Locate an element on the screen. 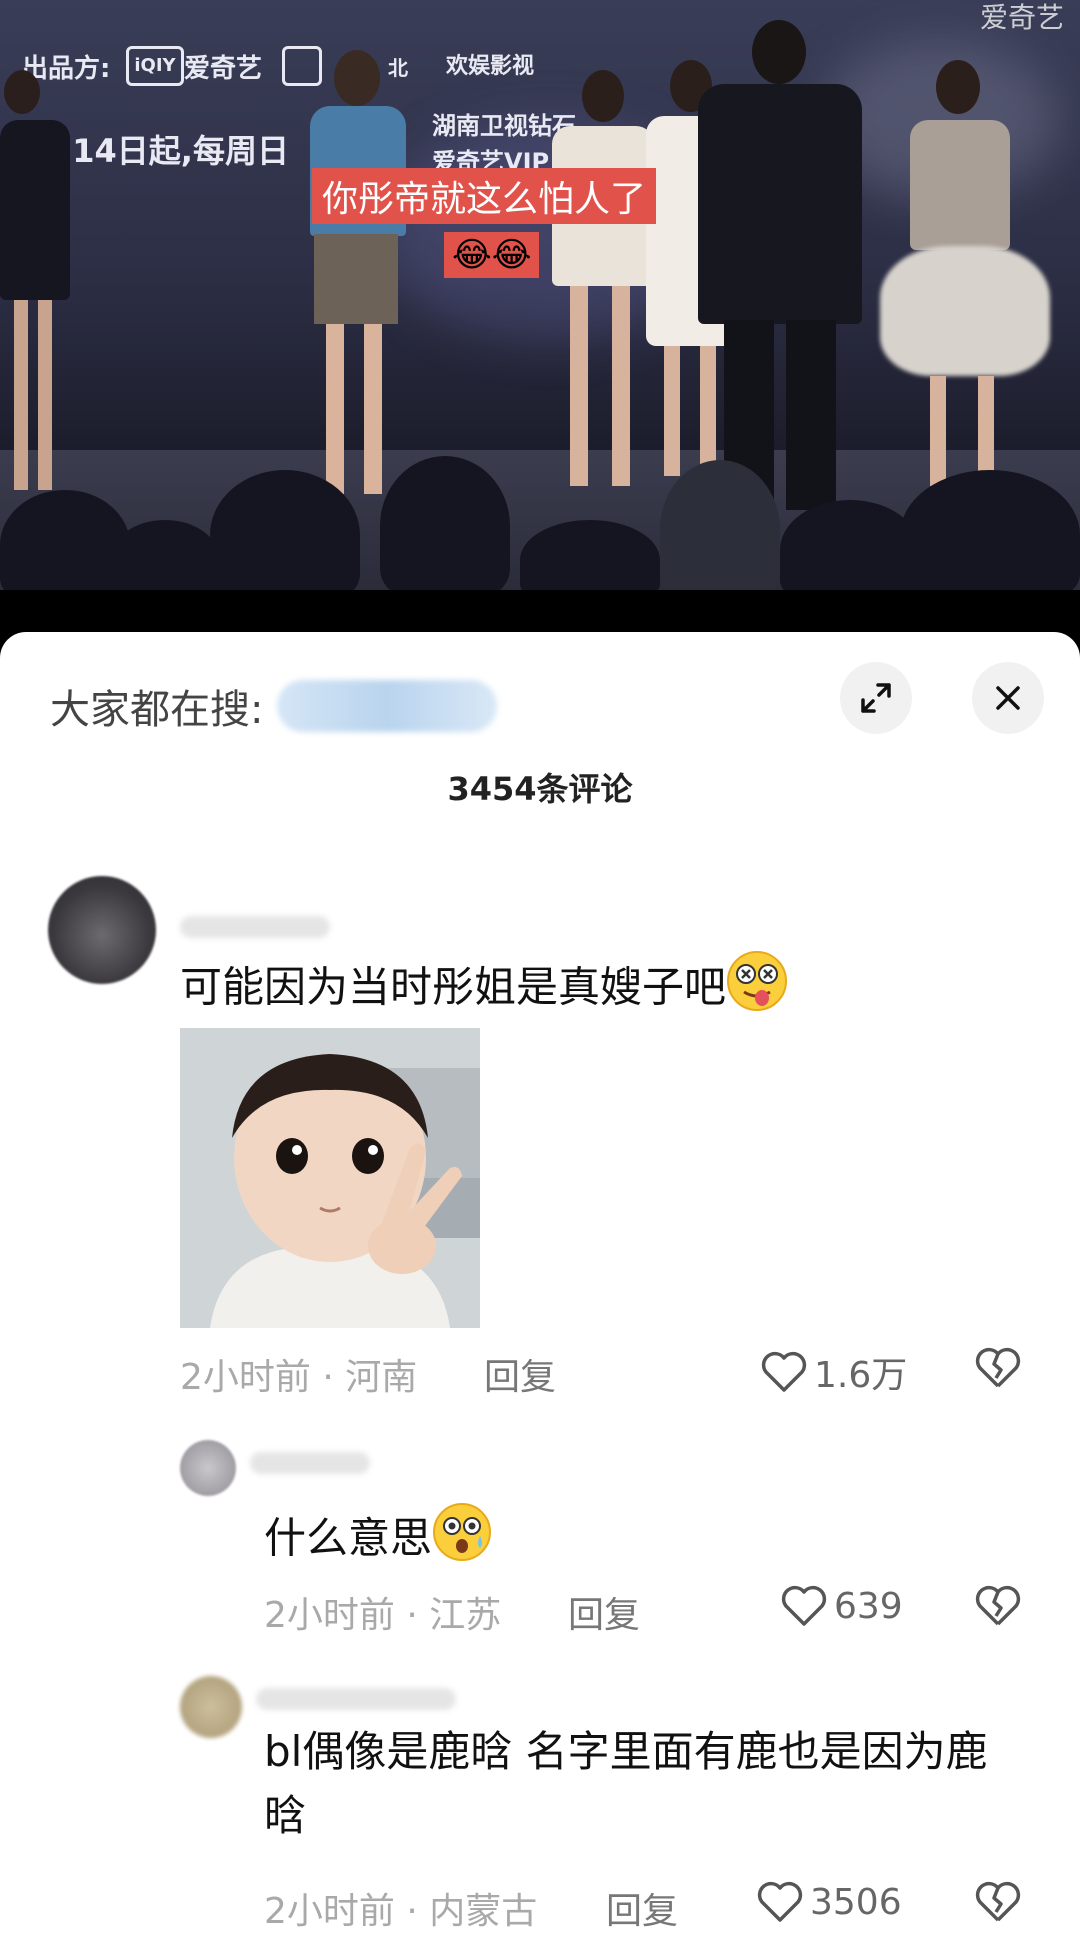  hot-search-bar: 大家都在搜: is located at coordinates (274, 706).